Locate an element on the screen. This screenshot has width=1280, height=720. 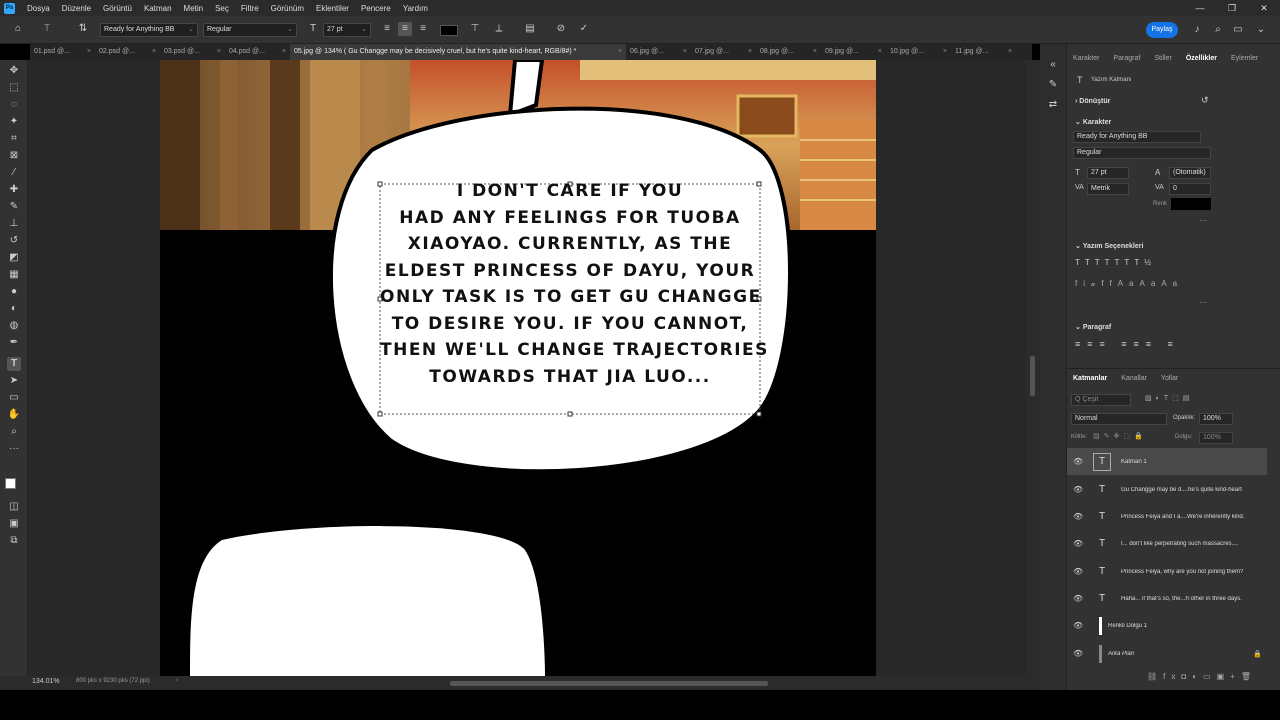
leading-field: (Otomatik) is located at coordinates (1190, 173).